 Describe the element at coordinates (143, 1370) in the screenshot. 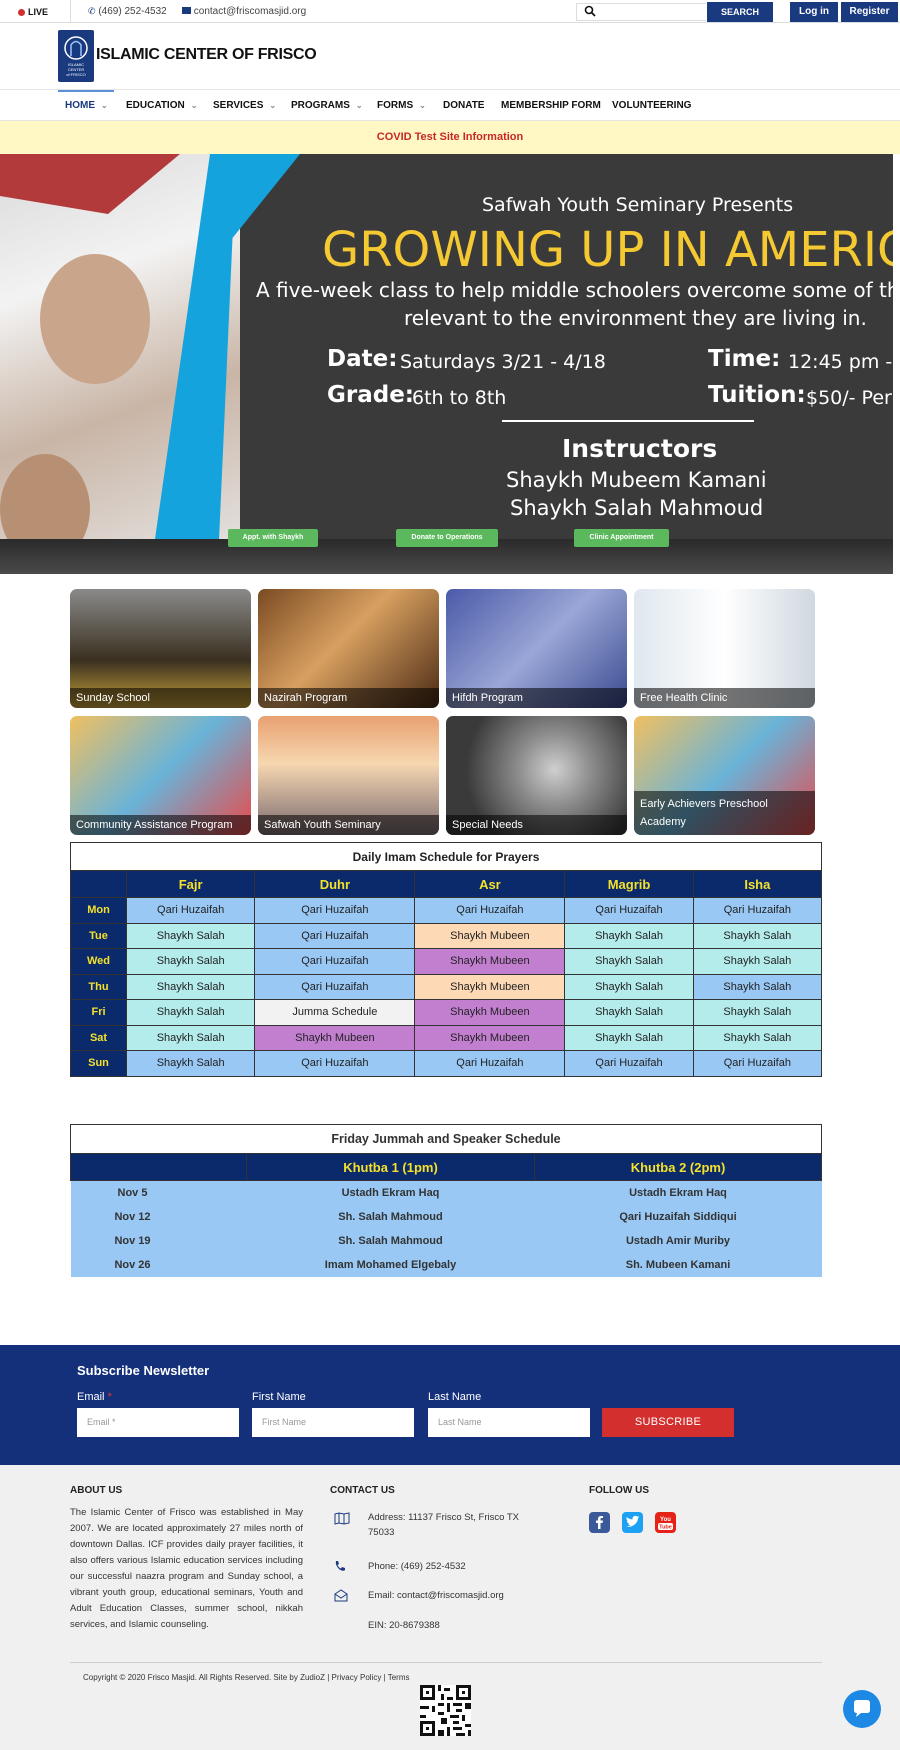

I see `newsletter-title: Subscribe Newsletter` at that location.